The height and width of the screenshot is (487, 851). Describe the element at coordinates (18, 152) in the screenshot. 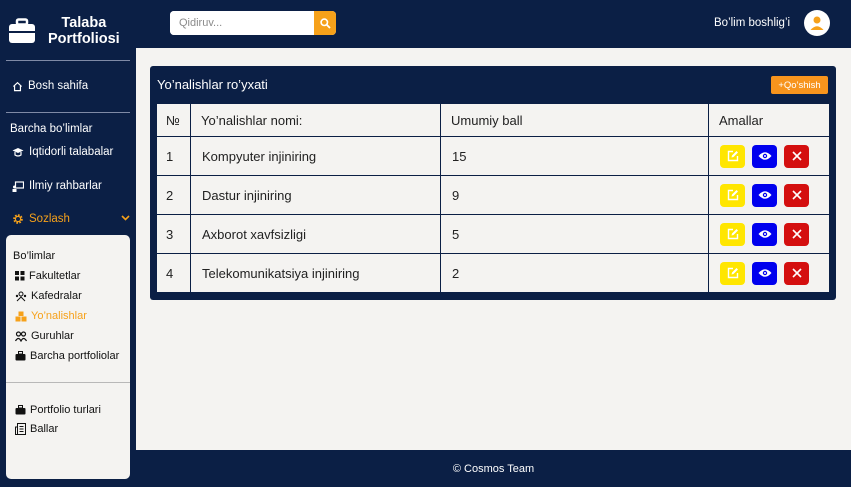

I see `graduation-cap-icon` at that location.